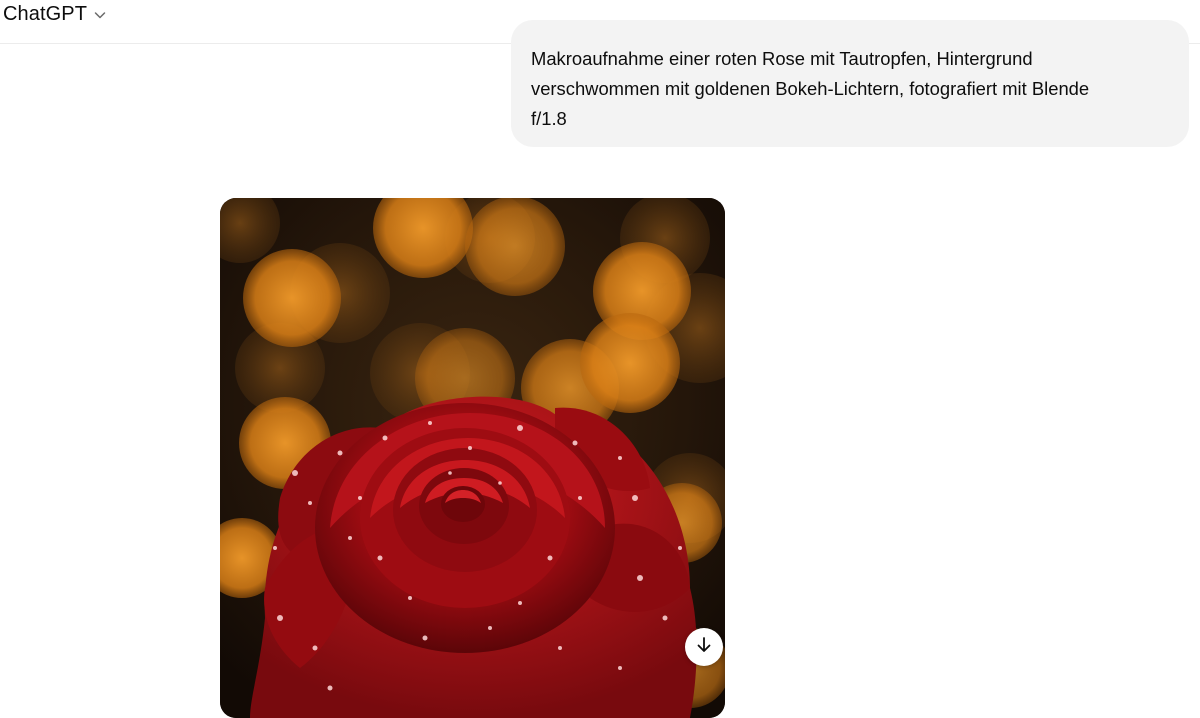 This screenshot has height=718, width=1200. I want to click on download-image-button, so click(704, 647).